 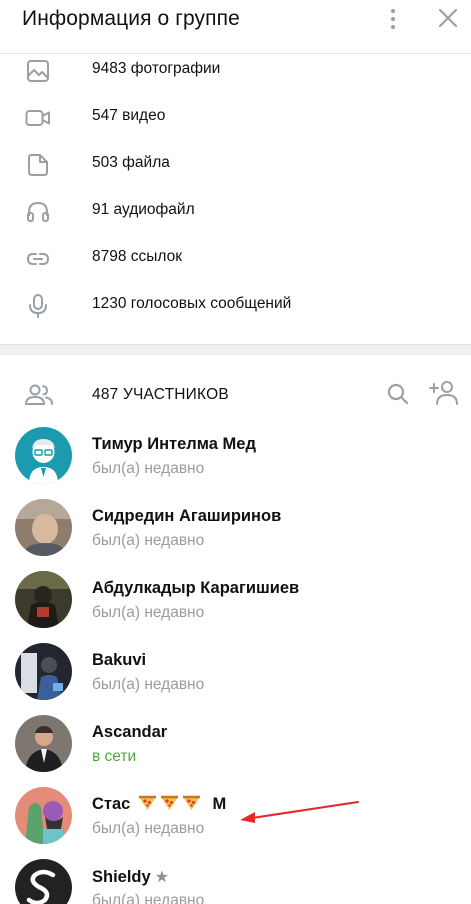 What do you see at coordinates (235, 744) in the screenshot?
I see `member-row: Ascandar в сети` at bounding box center [235, 744].